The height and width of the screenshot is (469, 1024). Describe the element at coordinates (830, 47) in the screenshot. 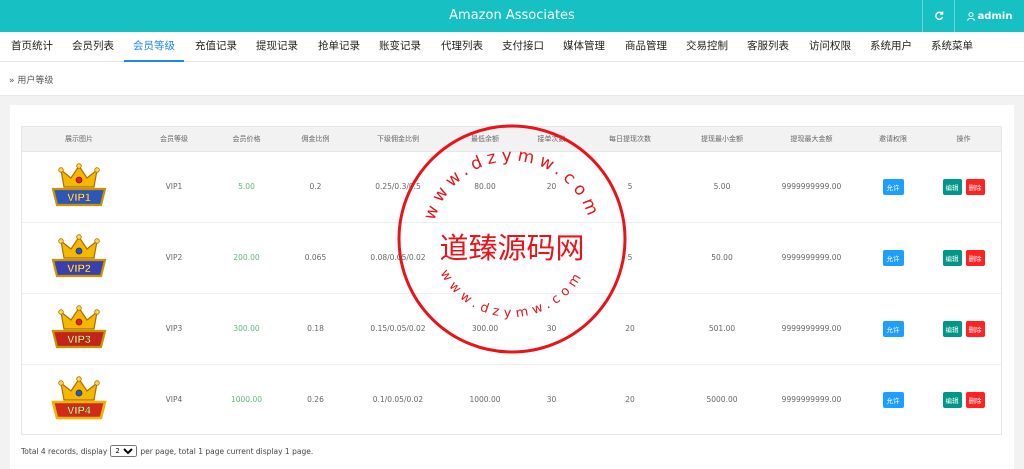

I see `menu-access-permissions: 访问权限` at that location.